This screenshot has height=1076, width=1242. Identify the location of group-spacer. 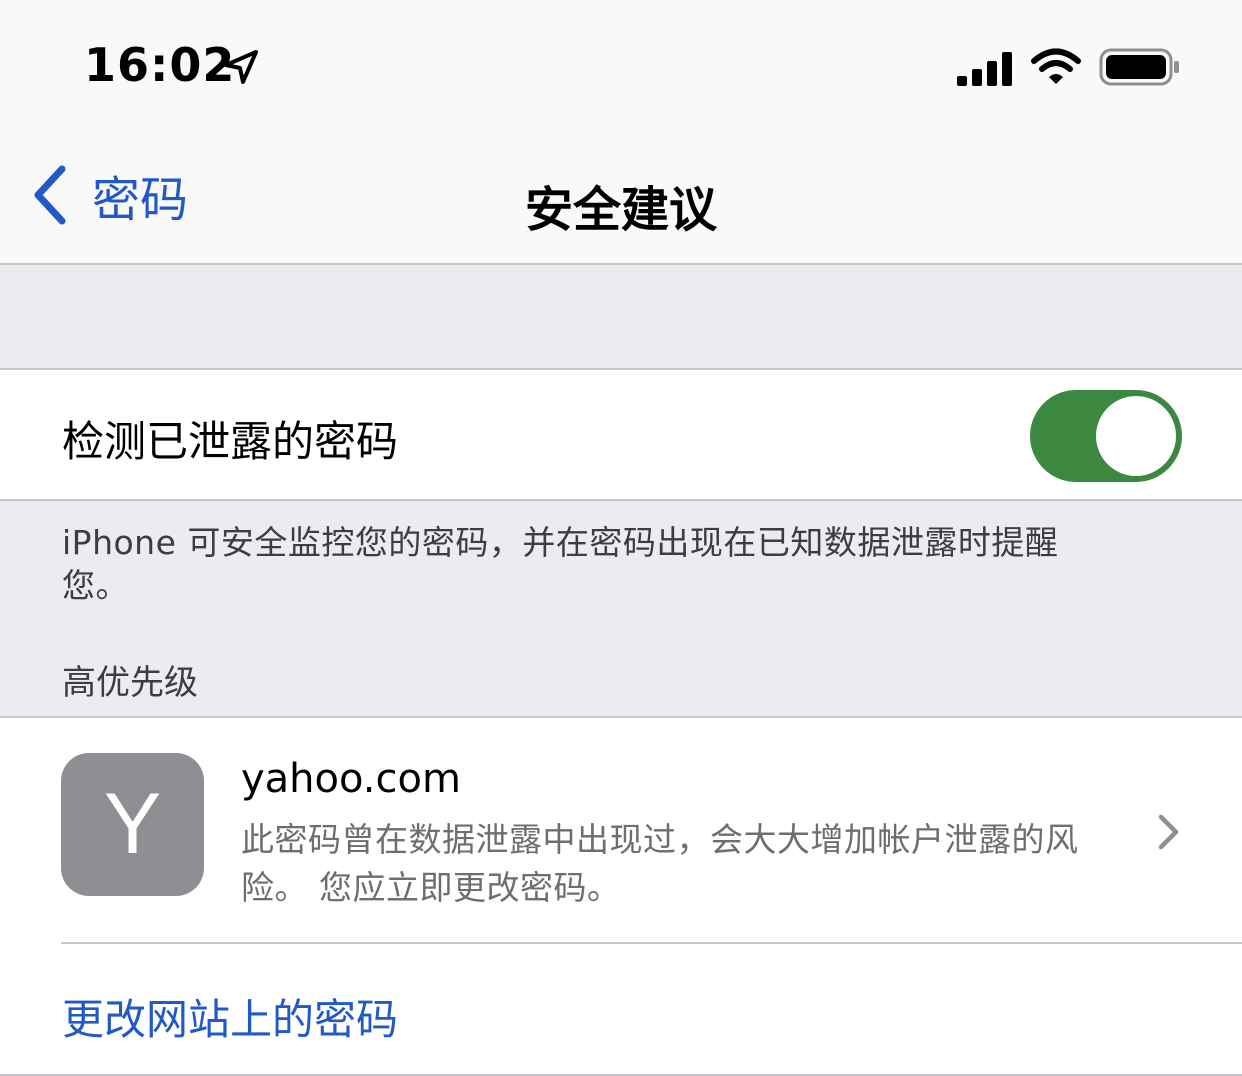
(621, 317).